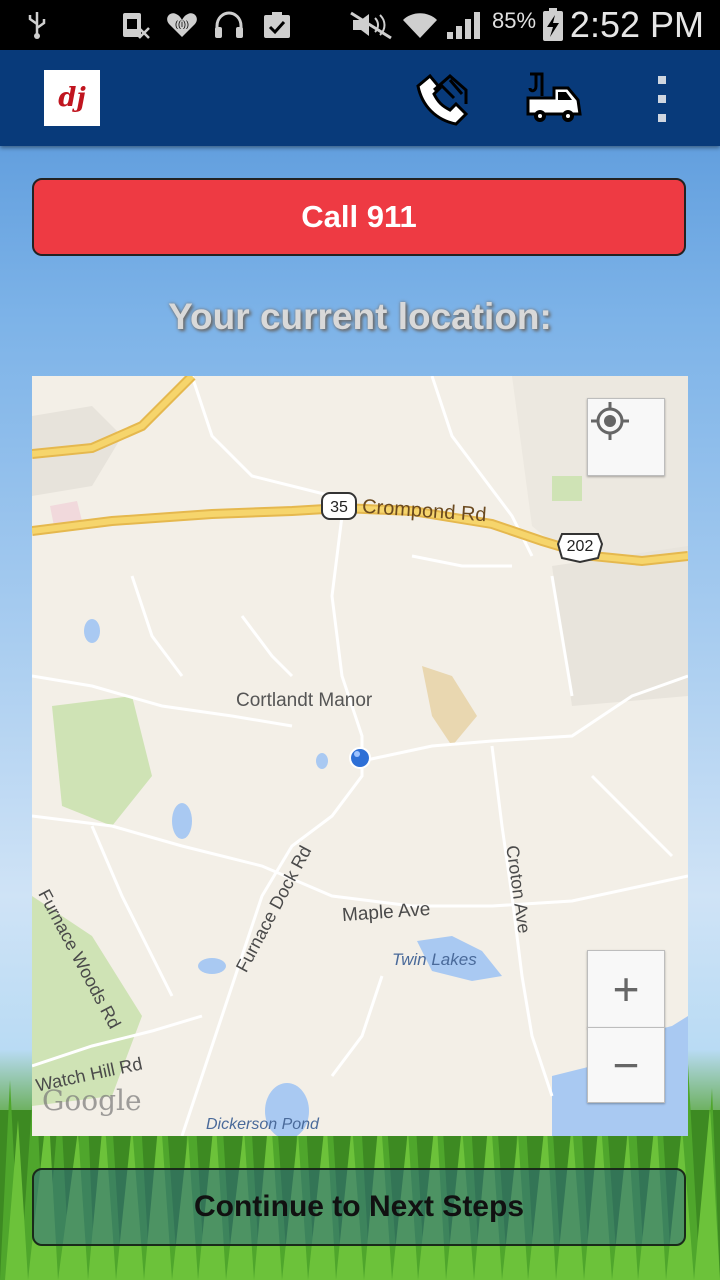 The image size is (720, 1280). I want to click on usb-icon, so click(37, 25).